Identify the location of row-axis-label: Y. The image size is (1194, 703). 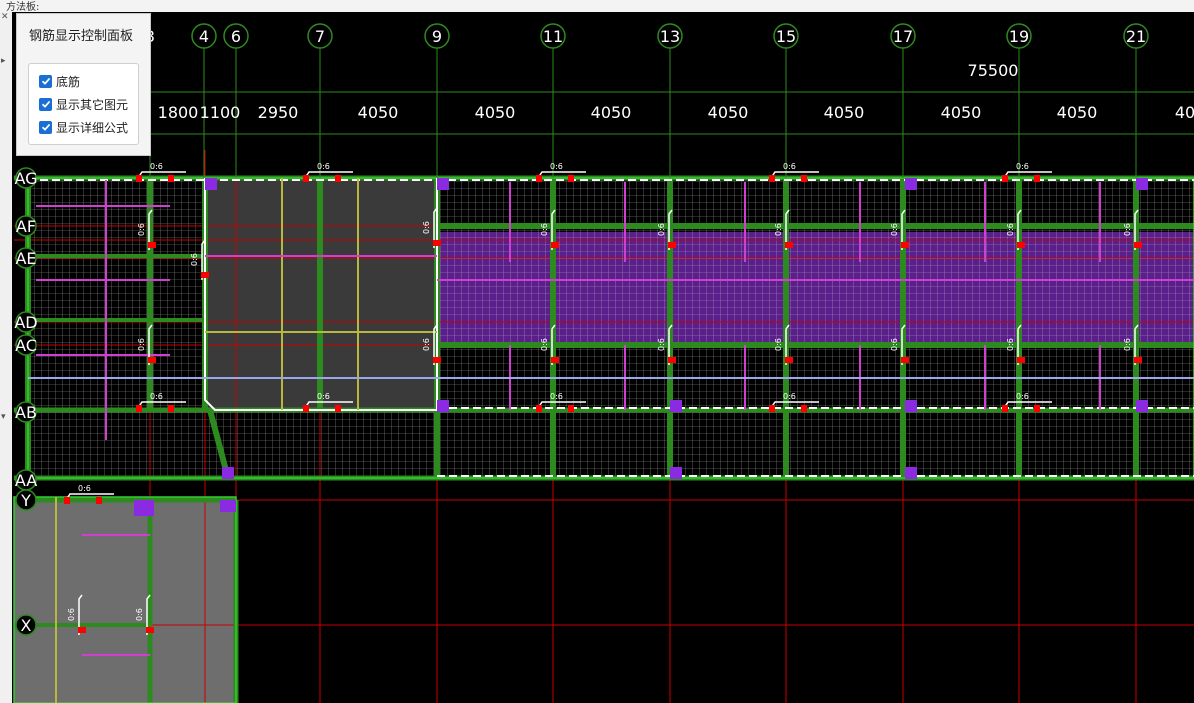
(25, 500).